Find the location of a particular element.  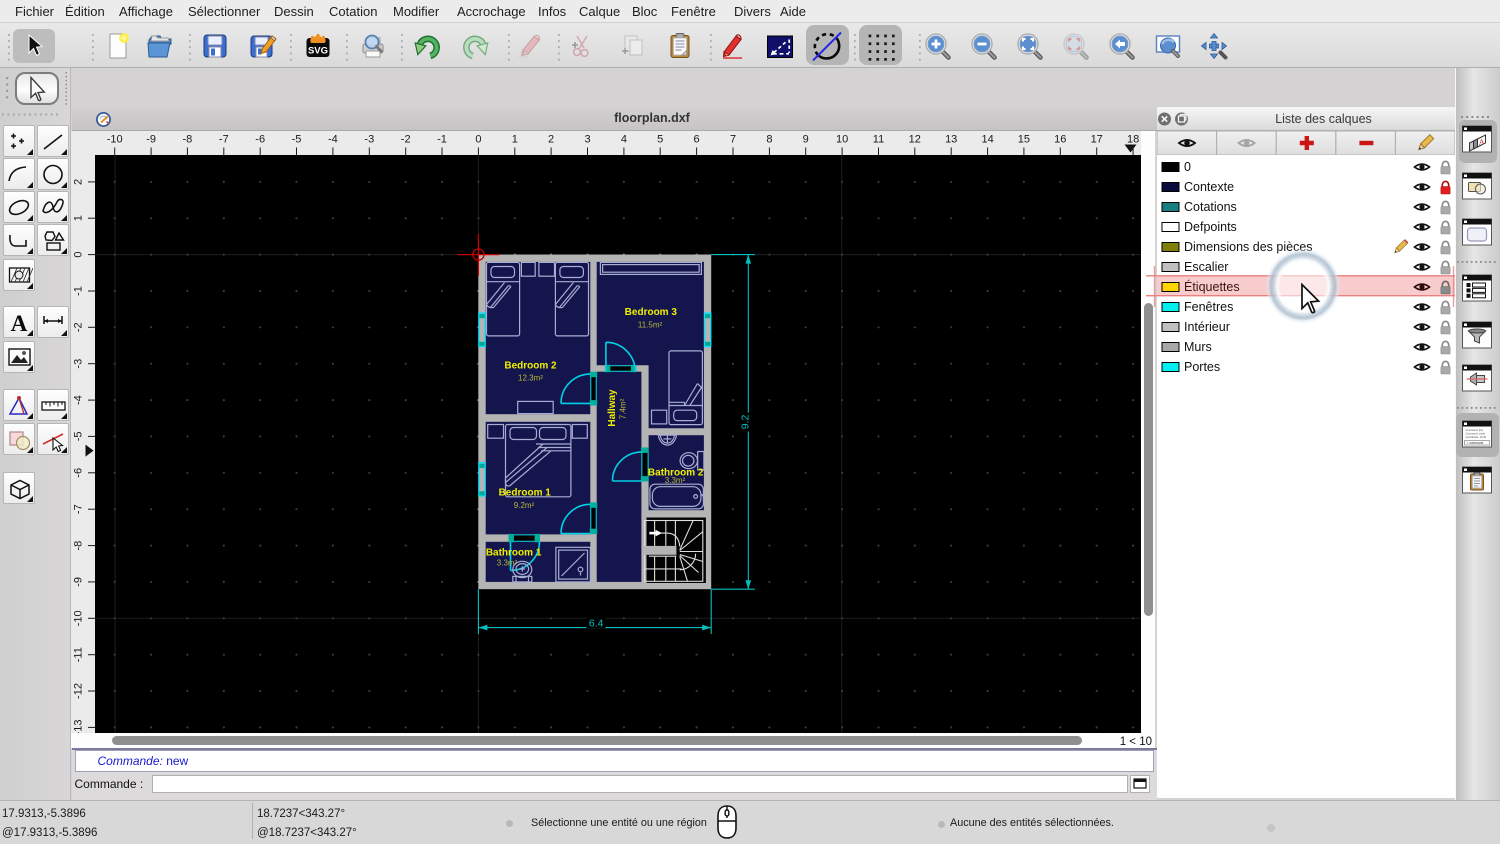

svg-text: -12 is located at coordinates (79, 691).